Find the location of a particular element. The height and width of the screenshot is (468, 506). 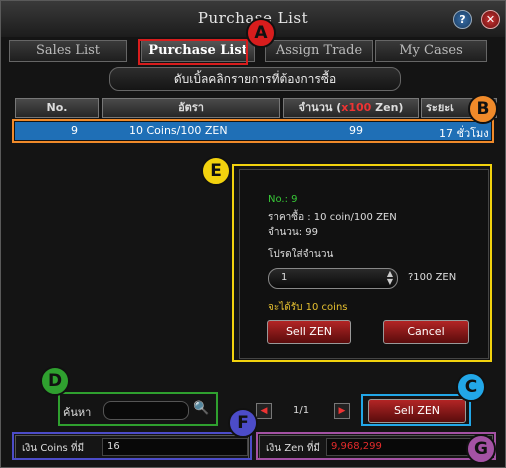

marker-d-box is located at coordinates (138, 409).